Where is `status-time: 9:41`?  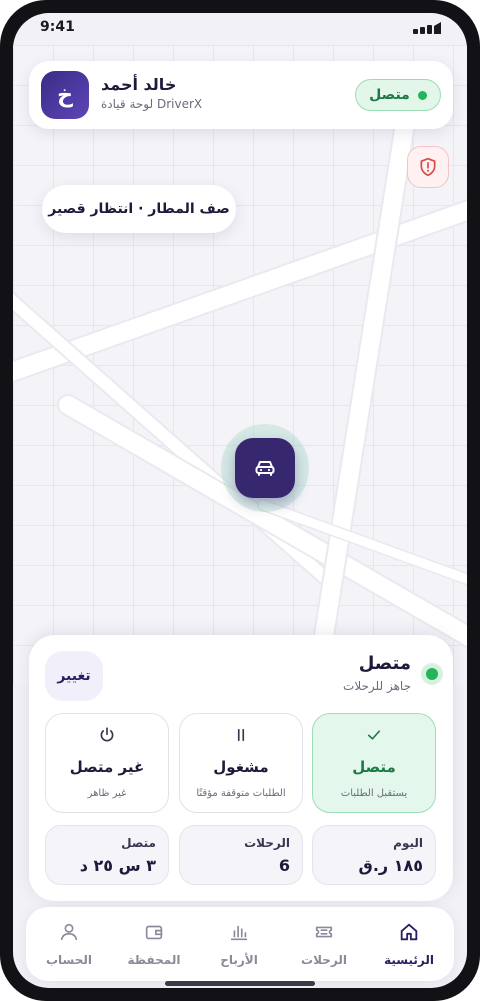 status-time: 9:41 is located at coordinates (57, 27).